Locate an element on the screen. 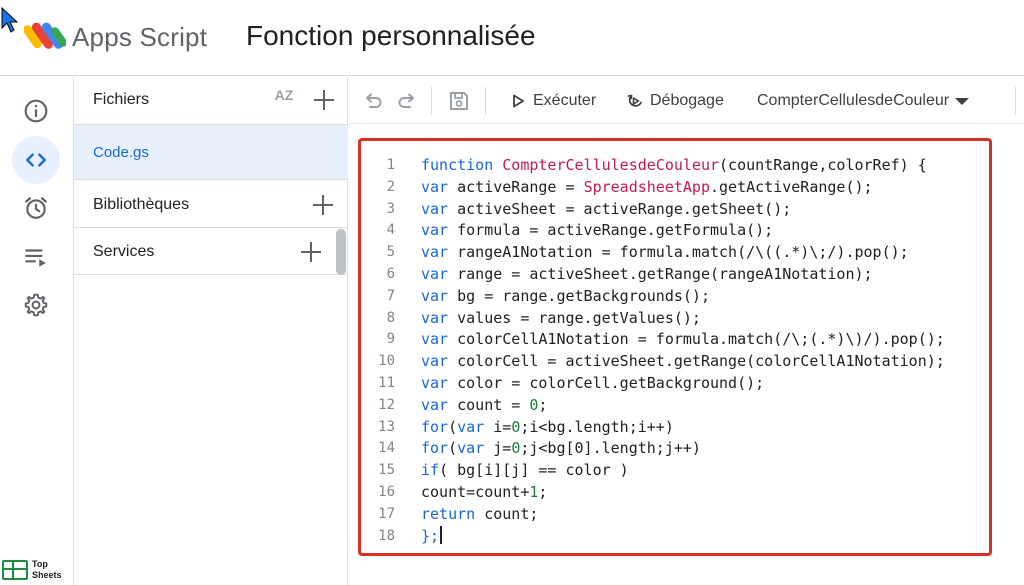  function-select-value: CompterCellulesdeCouleur is located at coordinates (853, 100).